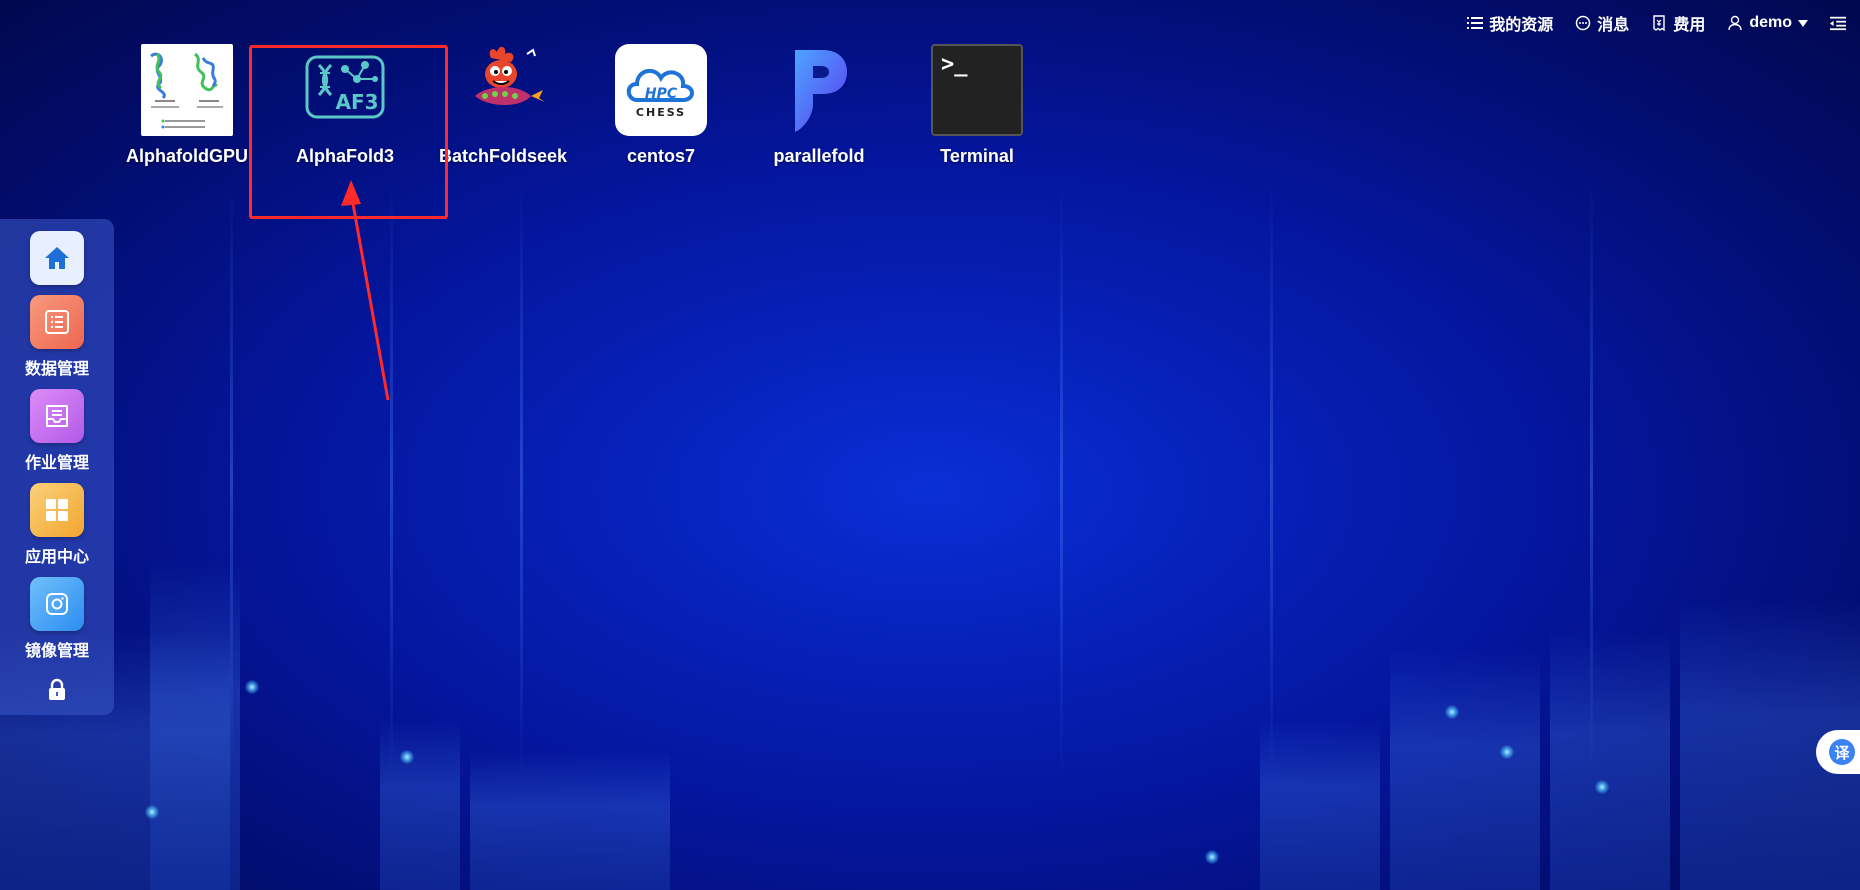 Image resolution: width=1860 pixels, height=890 pixels. I want to click on top-bar: 我的资源 消息 费用 demo, so click(1656, 23).